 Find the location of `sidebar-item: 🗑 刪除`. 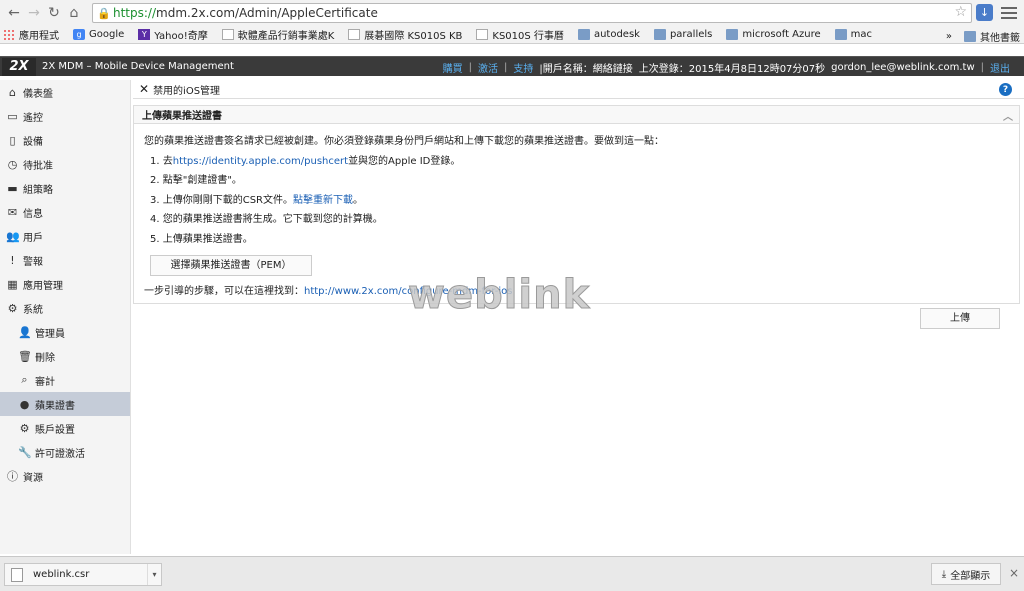

sidebar-item: 🗑 刪除 is located at coordinates (65, 356).